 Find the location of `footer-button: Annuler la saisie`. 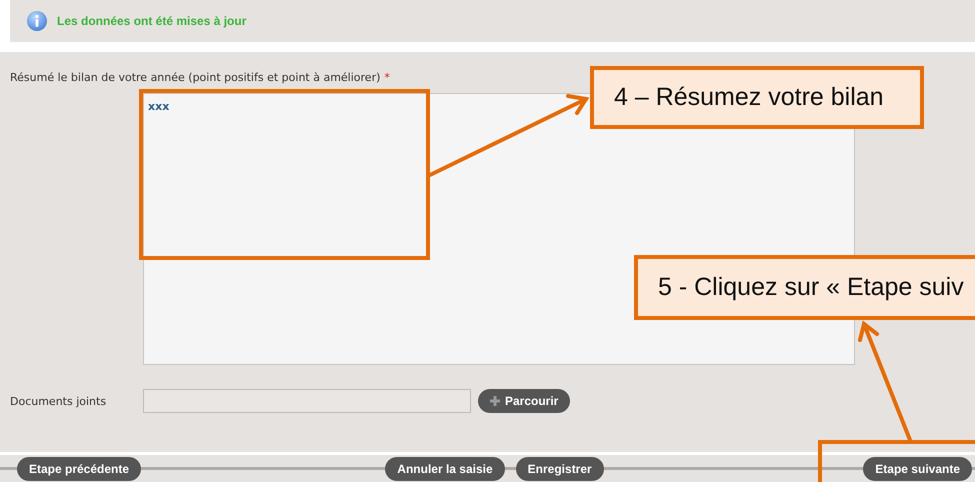

footer-button: Annuler la saisie is located at coordinates (445, 468).